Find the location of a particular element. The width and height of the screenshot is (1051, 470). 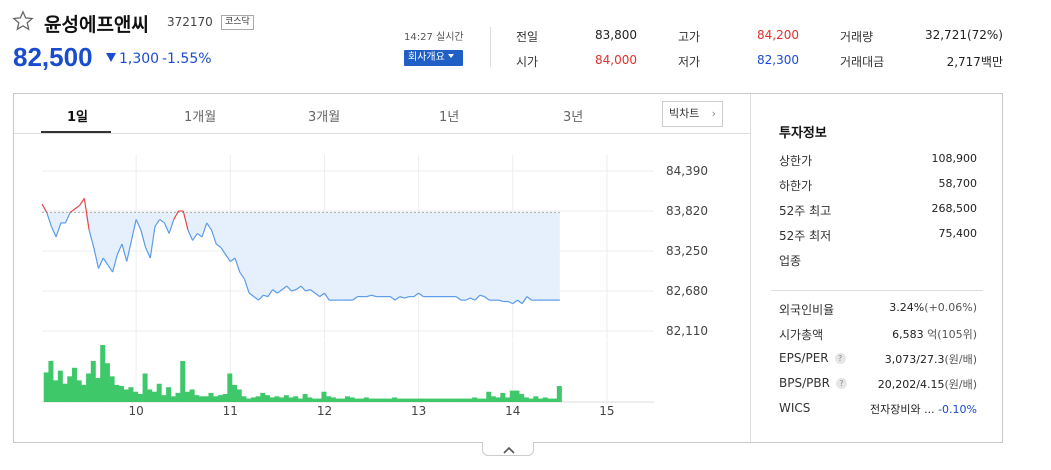

tab-1month: 1개월 is located at coordinates (200, 115).